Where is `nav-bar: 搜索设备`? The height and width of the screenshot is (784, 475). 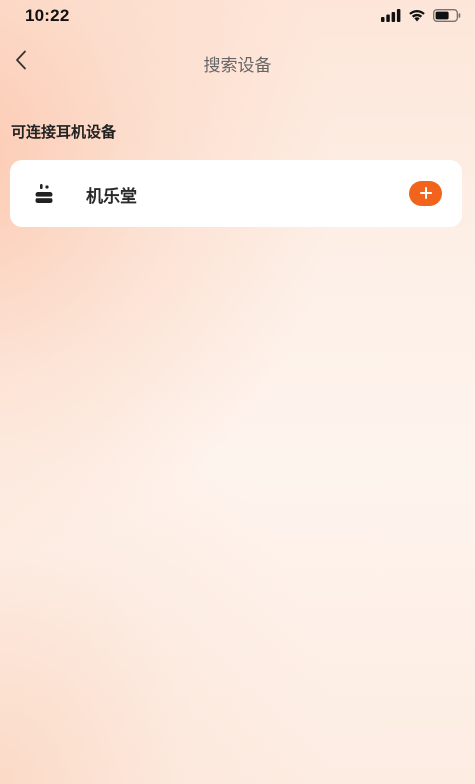 nav-bar: 搜索设备 is located at coordinates (237, 62).